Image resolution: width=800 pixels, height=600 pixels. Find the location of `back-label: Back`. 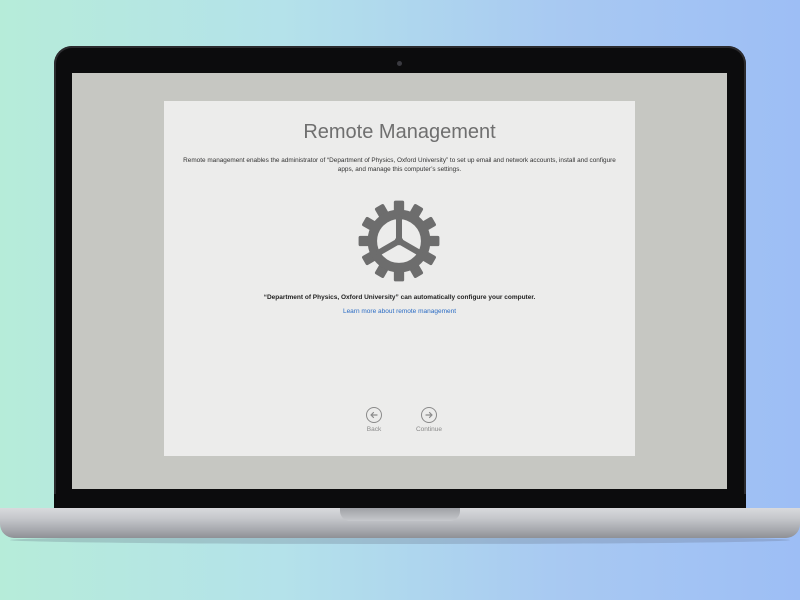

back-label: Back is located at coordinates (374, 429).